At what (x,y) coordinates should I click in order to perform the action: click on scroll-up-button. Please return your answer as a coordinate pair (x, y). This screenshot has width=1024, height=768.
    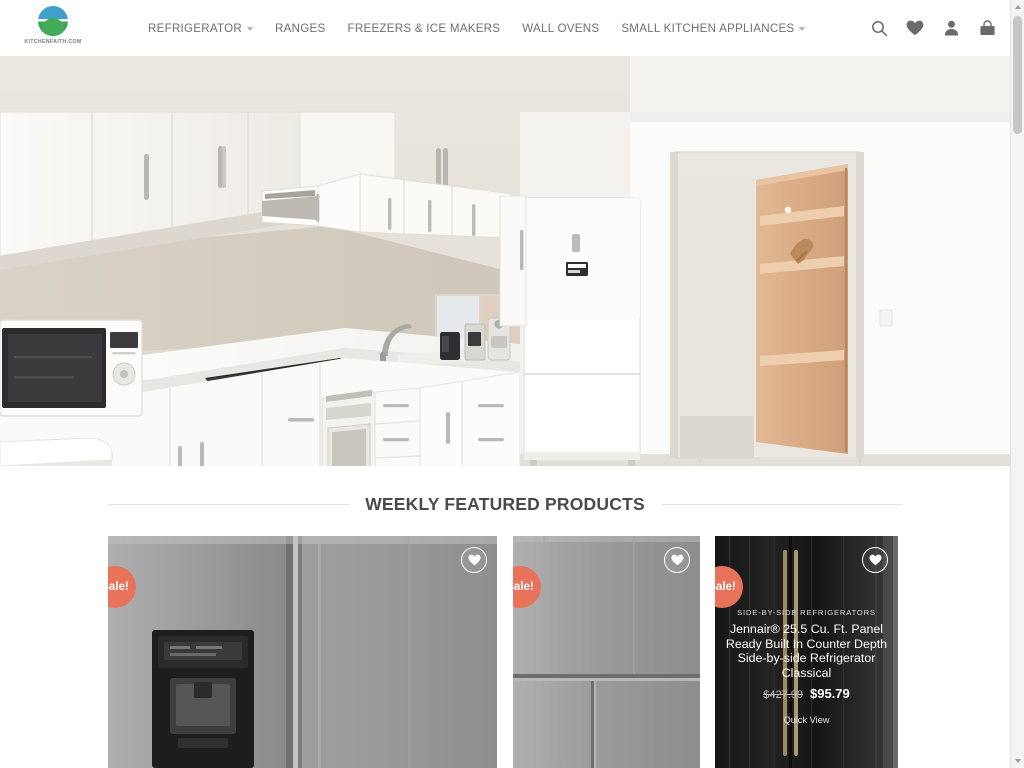
    Looking at the image, I should click on (1017, 7).